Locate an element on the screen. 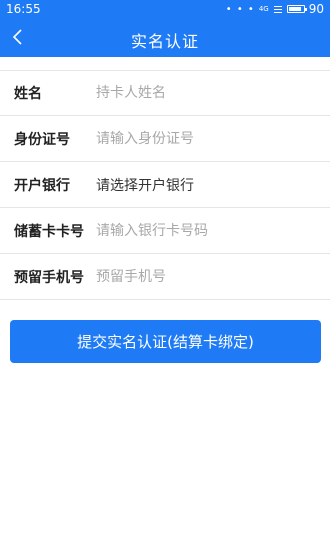  name-label: 姓名 is located at coordinates (28, 94).